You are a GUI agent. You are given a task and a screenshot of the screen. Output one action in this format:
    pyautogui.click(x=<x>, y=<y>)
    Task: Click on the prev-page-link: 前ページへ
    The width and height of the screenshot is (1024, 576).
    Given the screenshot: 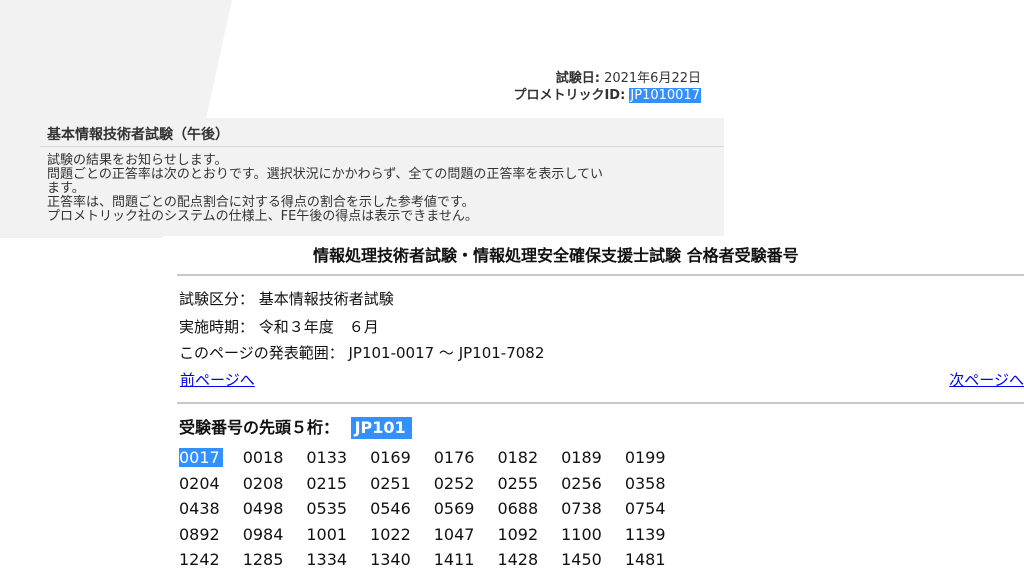 What is the action you would take?
    pyautogui.click(x=217, y=379)
    